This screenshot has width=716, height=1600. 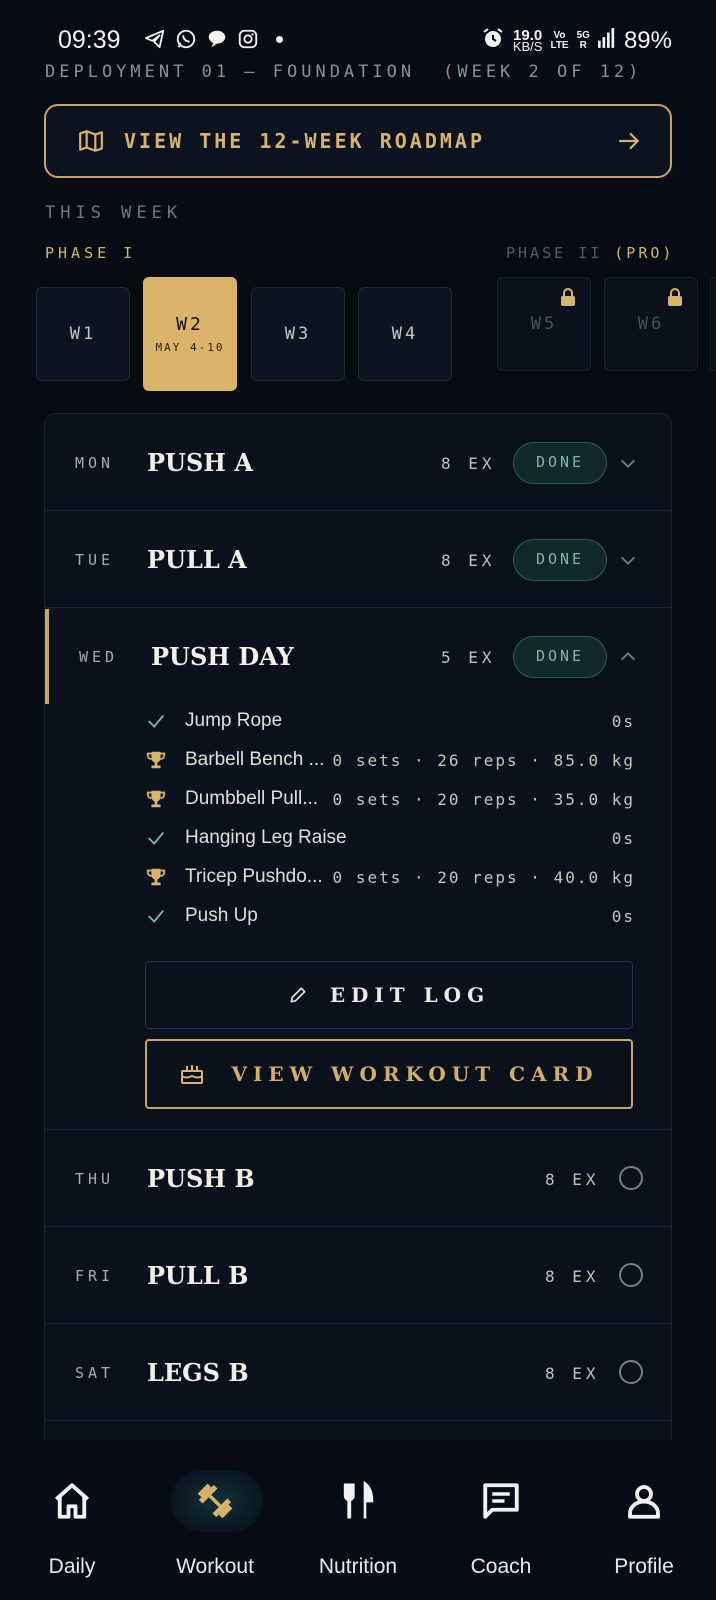 What do you see at coordinates (304, 141) in the screenshot?
I see `roadmap-label: VIEW THE 12-WEEK ROADMAP` at bounding box center [304, 141].